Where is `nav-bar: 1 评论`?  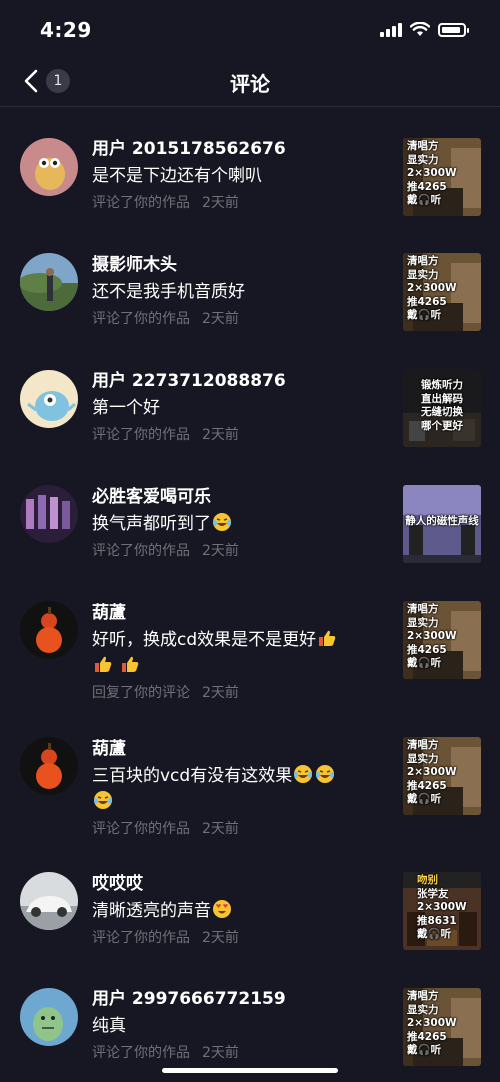
nav-bar: 1 评论 is located at coordinates (250, 81).